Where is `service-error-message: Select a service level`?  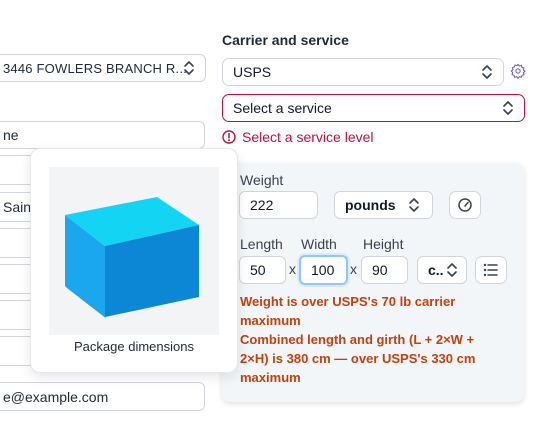
service-error-message: Select a service level is located at coordinates (298, 137).